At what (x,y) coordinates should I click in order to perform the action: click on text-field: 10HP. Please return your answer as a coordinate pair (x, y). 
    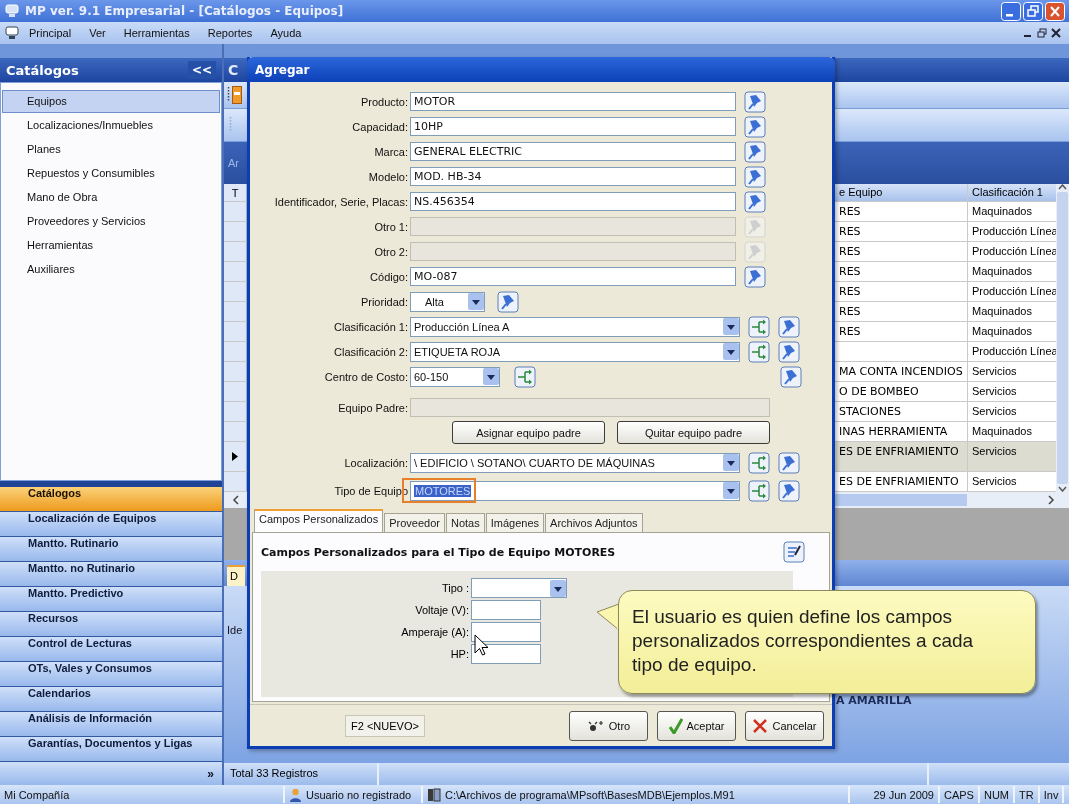
    Looking at the image, I should click on (573, 126).